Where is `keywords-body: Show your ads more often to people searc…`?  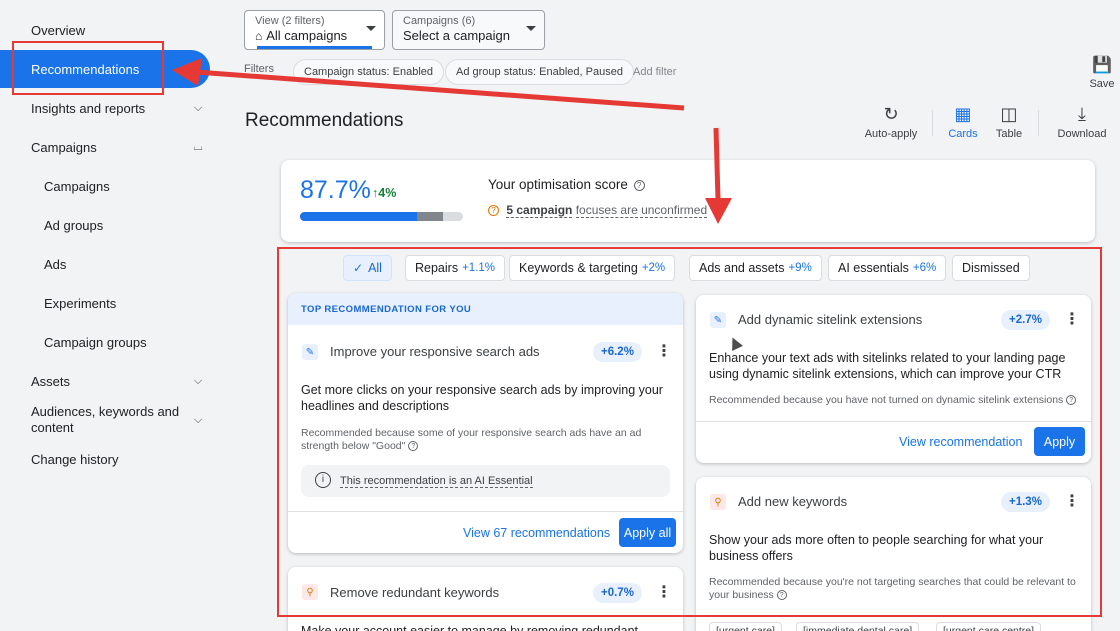 keywords-body: Show your ads more often to people searc… is located at coordinates (876, 548).